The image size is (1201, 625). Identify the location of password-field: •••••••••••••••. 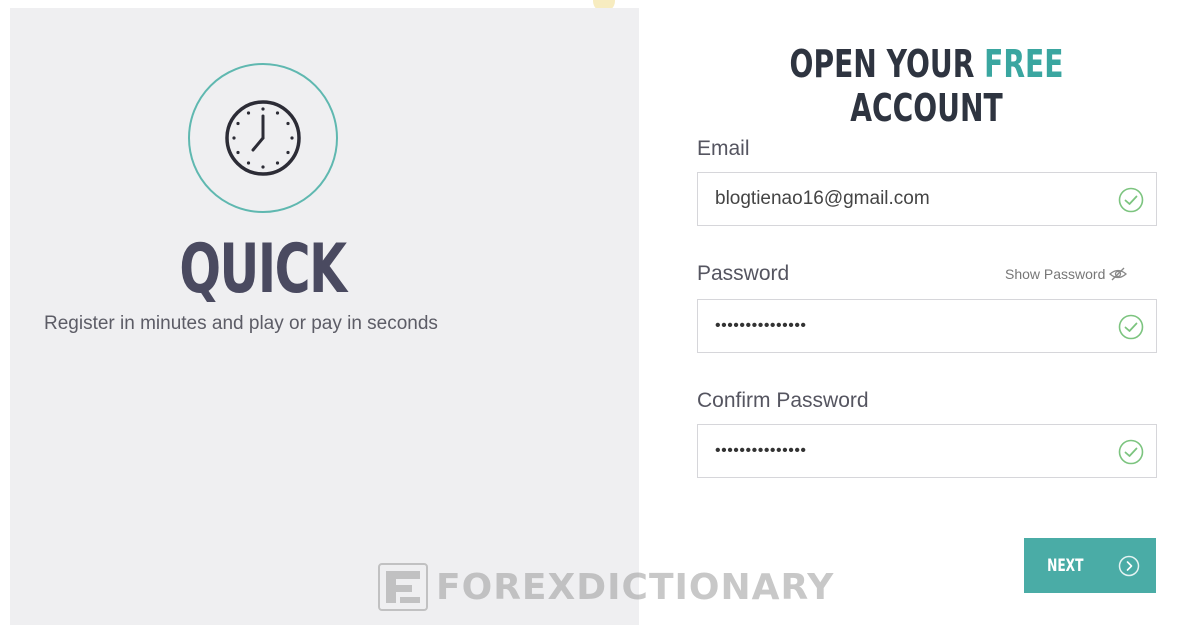
(927, 326).